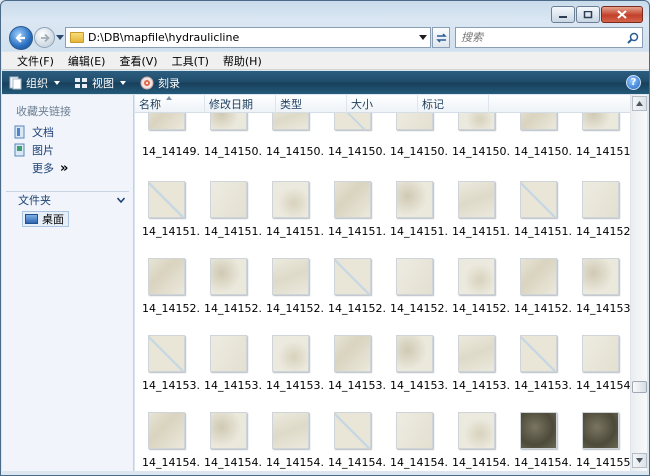 This screenshot has width=650, height=476. Describe the element at coordinates (123, 82) in the screenshot. I see `views-dropdown-icon` at that location.